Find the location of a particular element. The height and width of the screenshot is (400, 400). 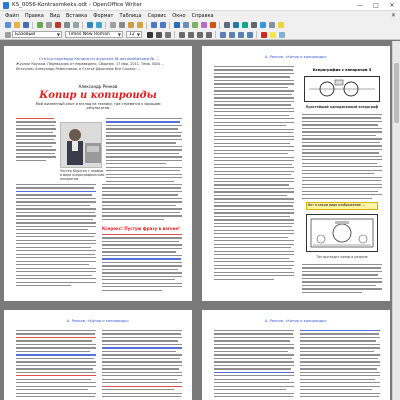

export-pdf-icon is located at coordinates (57, 25).